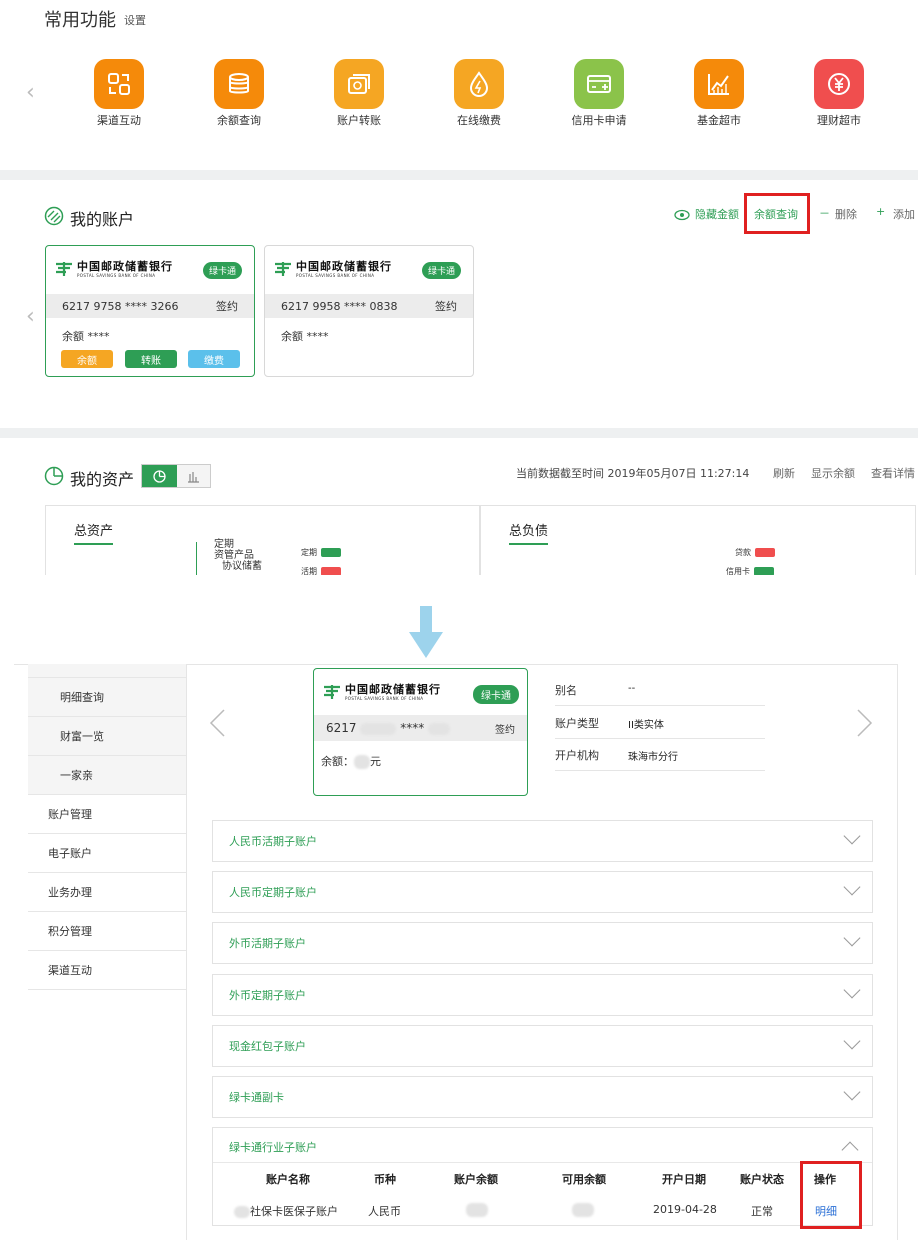 This screenshot has width=918, height=1240. I want to click on transfer-button: 转账, so click(151, 359).